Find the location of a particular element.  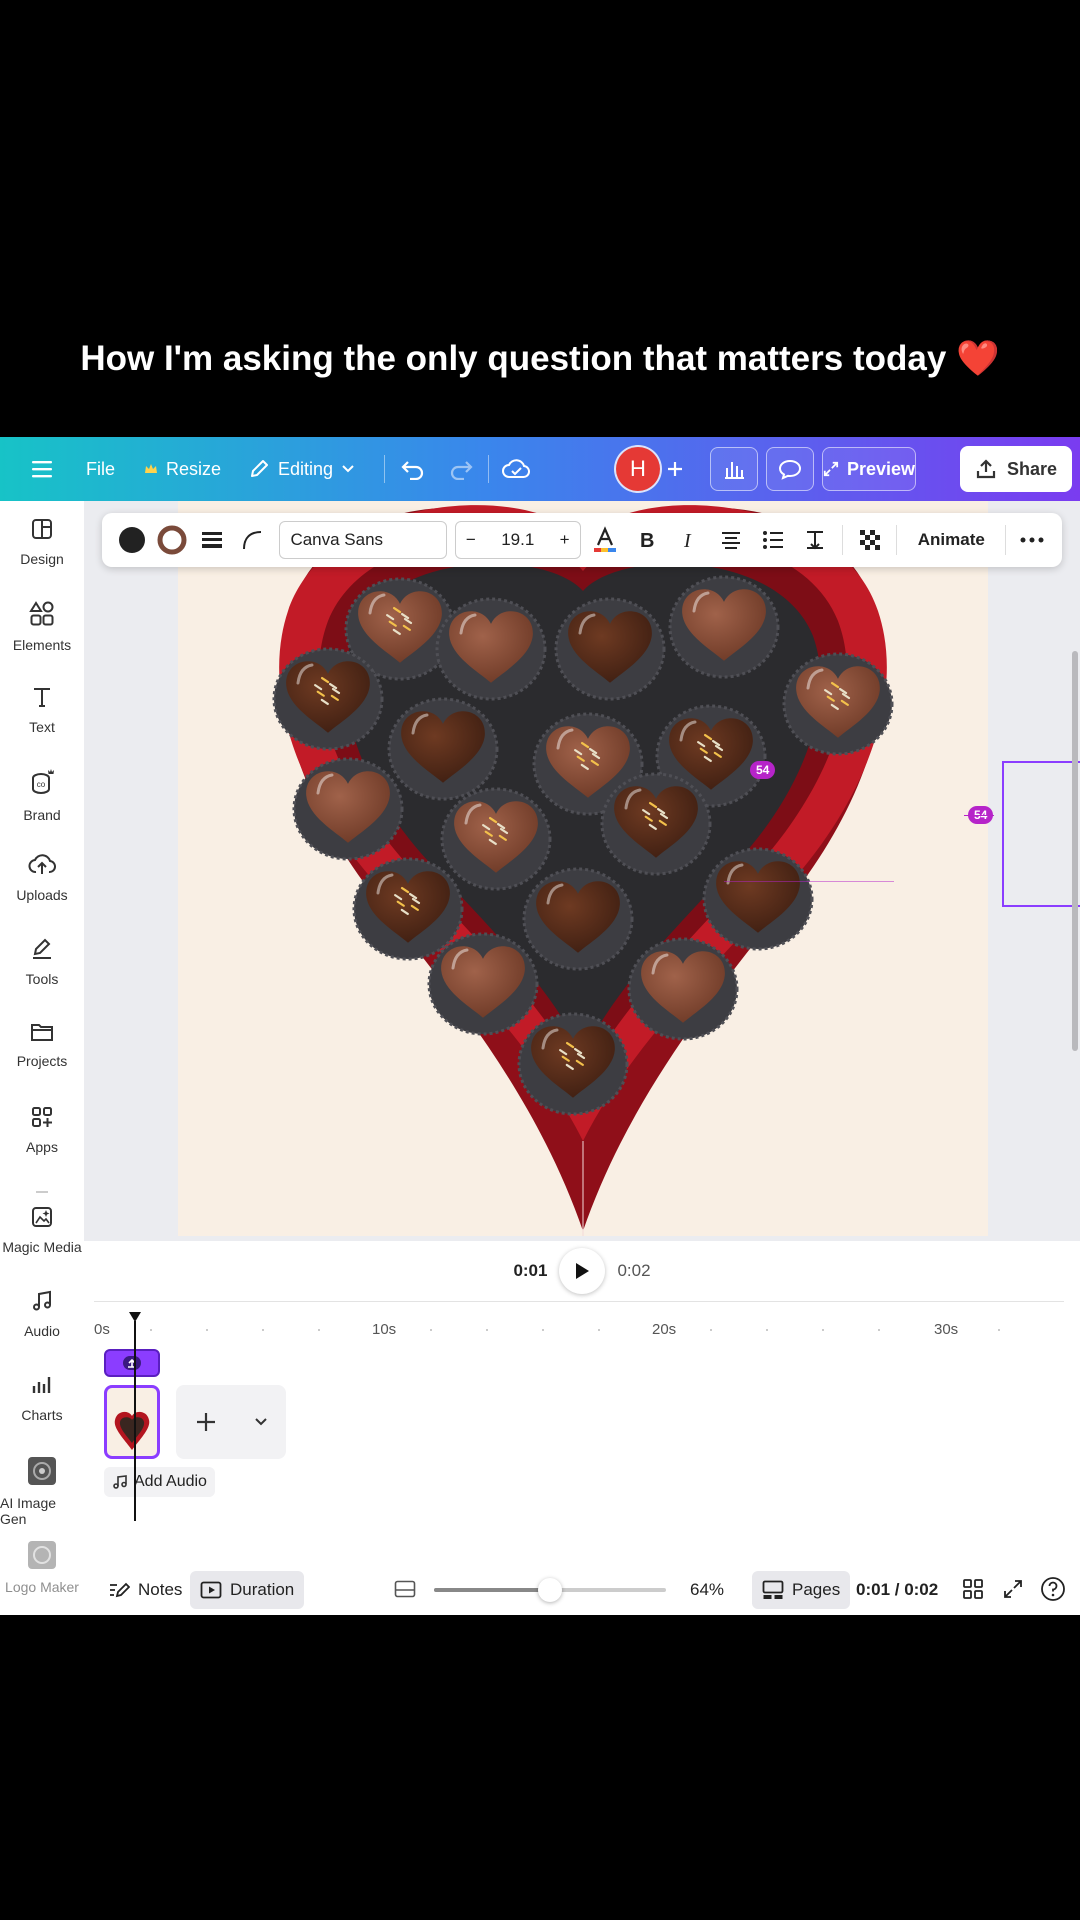

sidebar-item-label: Charts is located at coordinates (42, 1415).